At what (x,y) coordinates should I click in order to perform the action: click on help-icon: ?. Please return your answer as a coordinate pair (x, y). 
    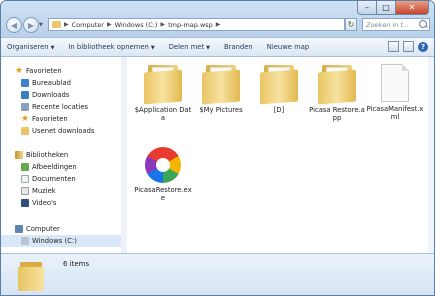
    Looking at the image, I should click on (423, 46).